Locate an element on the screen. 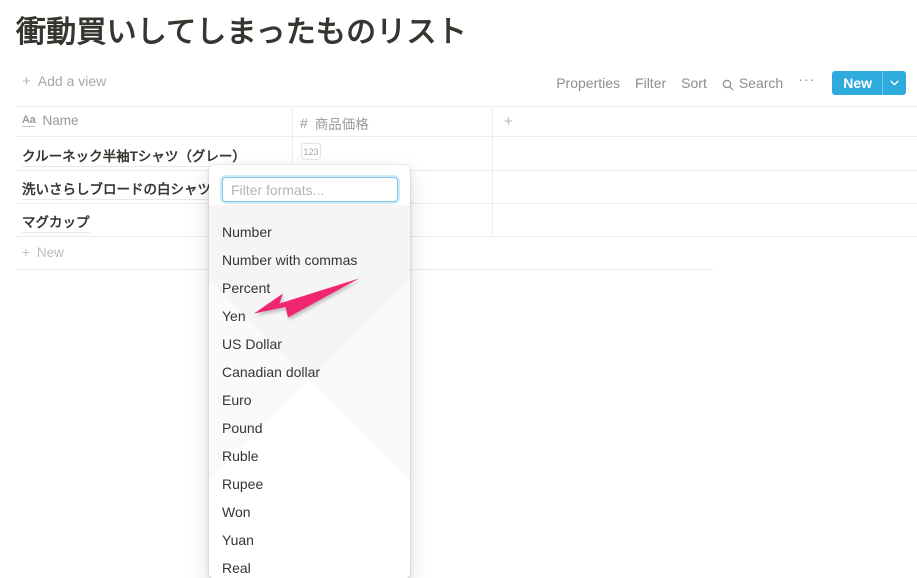  menu-item-canadian-dollar: Canadian dollar is located at coordinates (309, 372).